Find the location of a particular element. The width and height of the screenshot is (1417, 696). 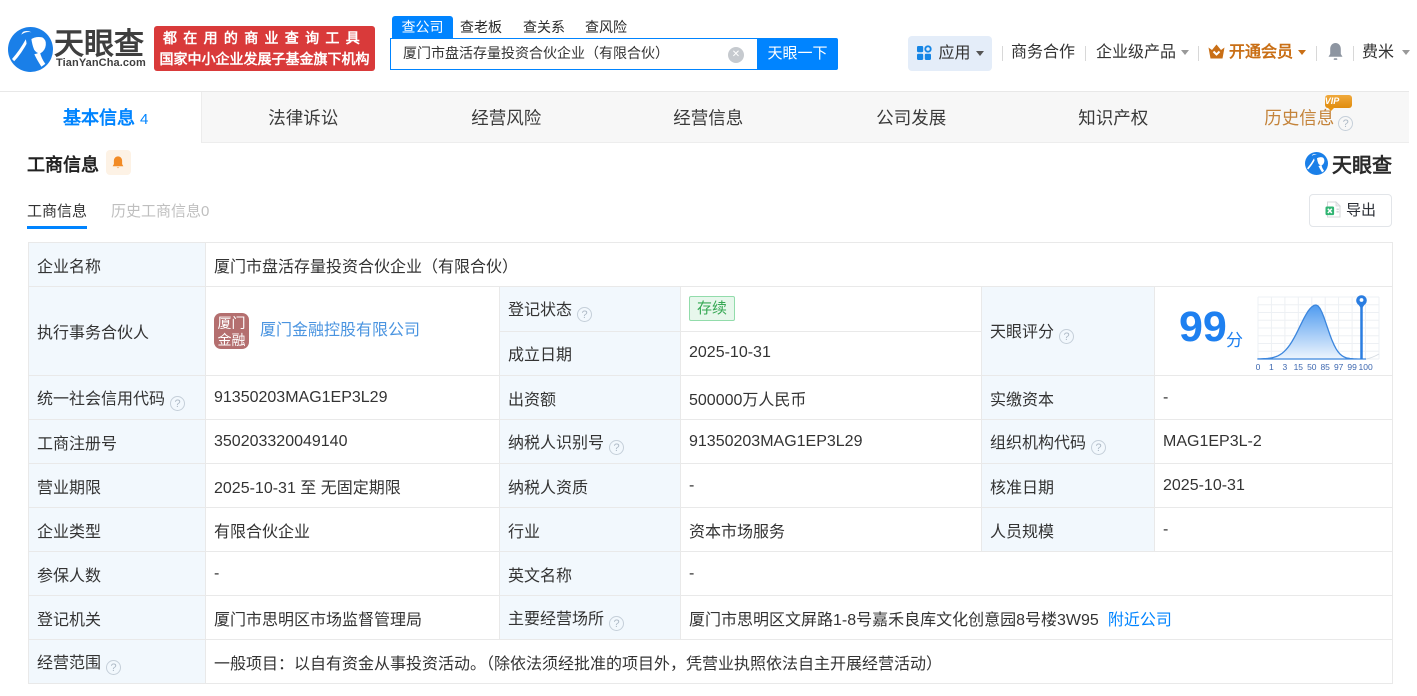

svg-text: 97 is located at coordinates (1339, 367).